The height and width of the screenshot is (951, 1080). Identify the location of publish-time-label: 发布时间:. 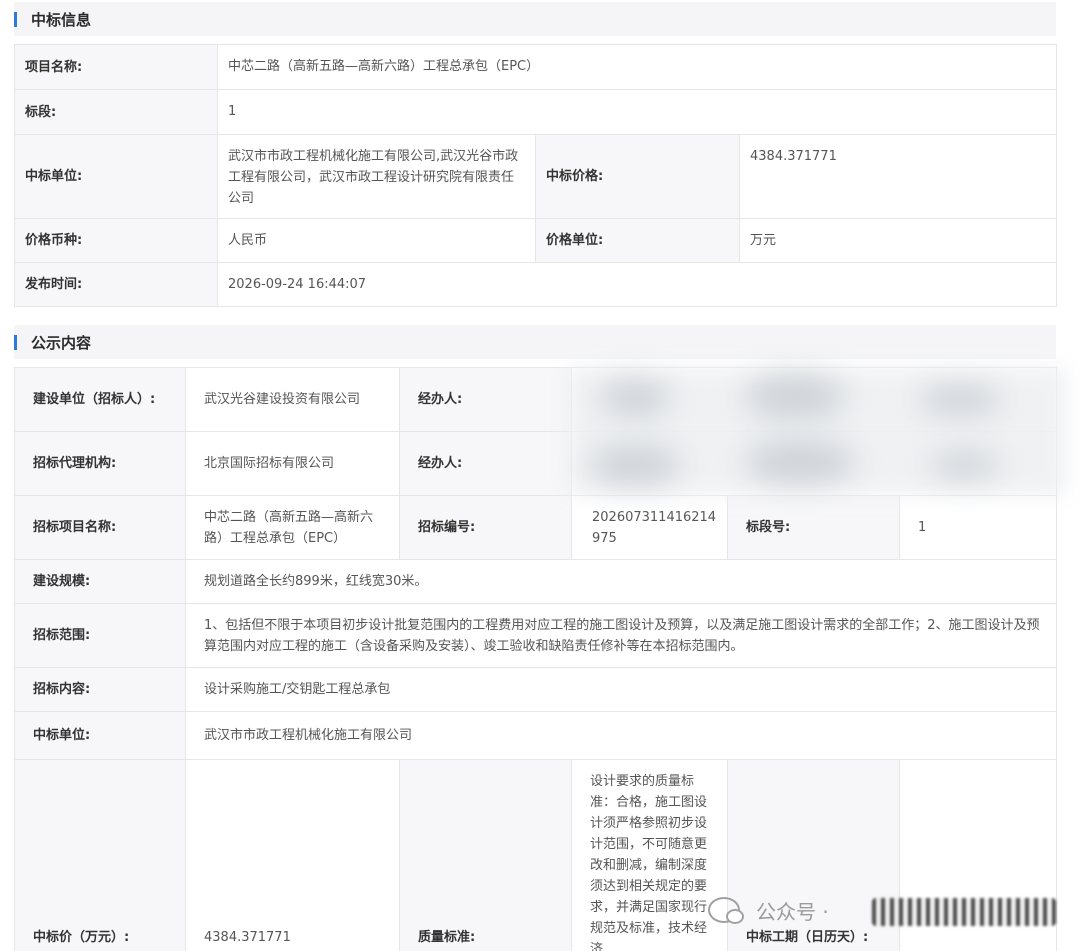
(116, 284).